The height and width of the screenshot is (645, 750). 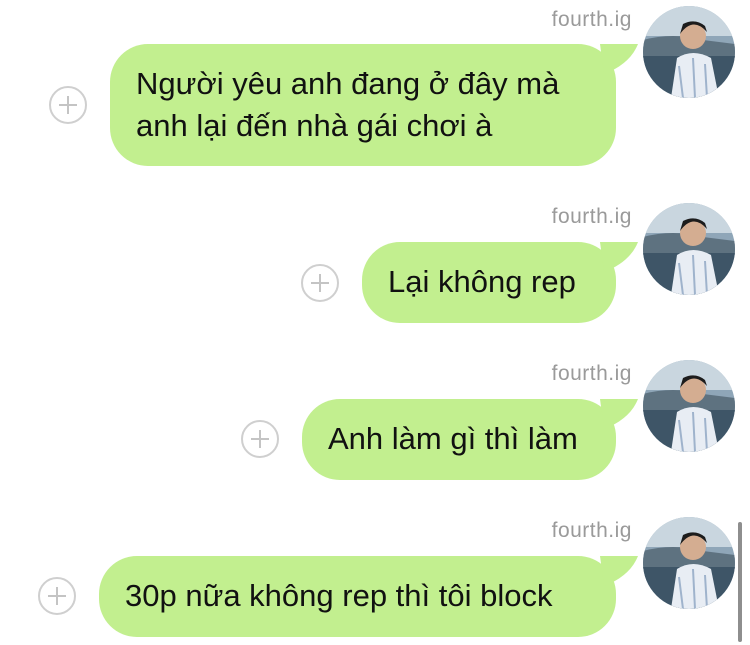 I want to click on scrollbar, so click(x=740, y=582).